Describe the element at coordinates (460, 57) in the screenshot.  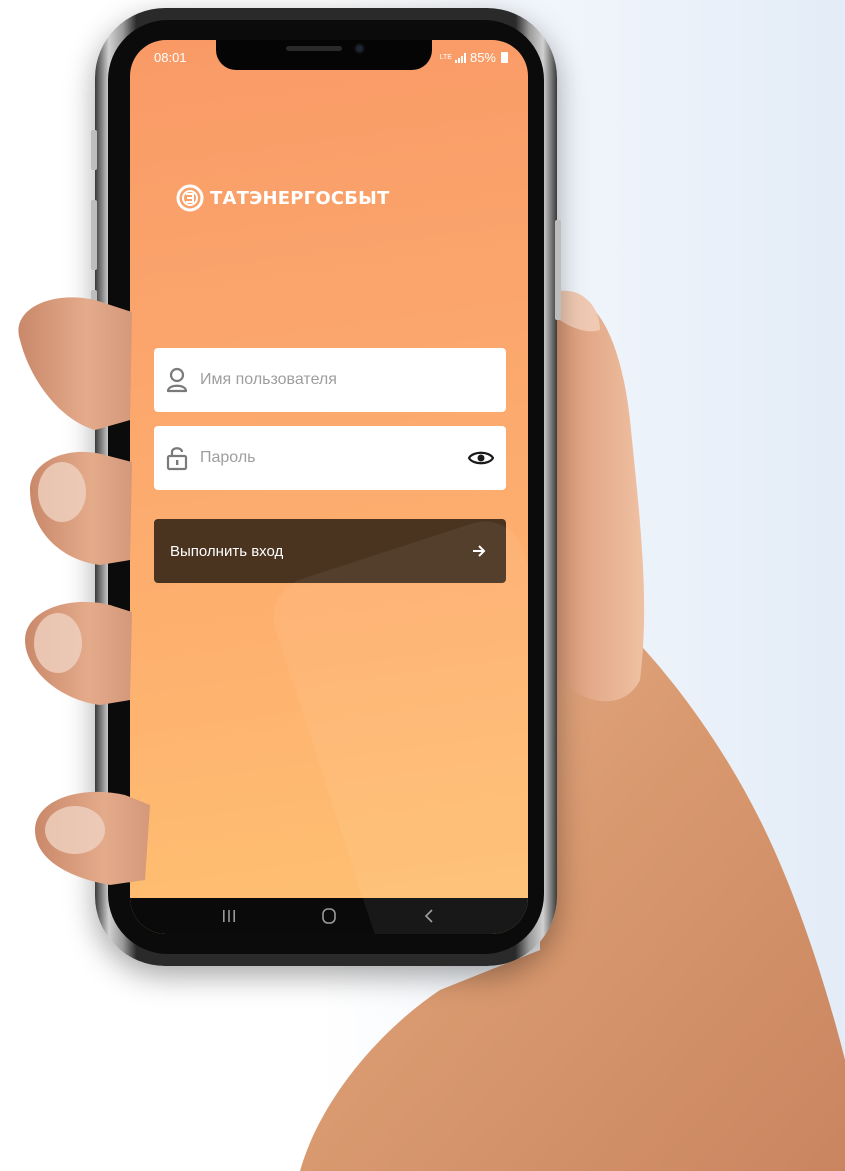
I see `signal-icon` at that location.